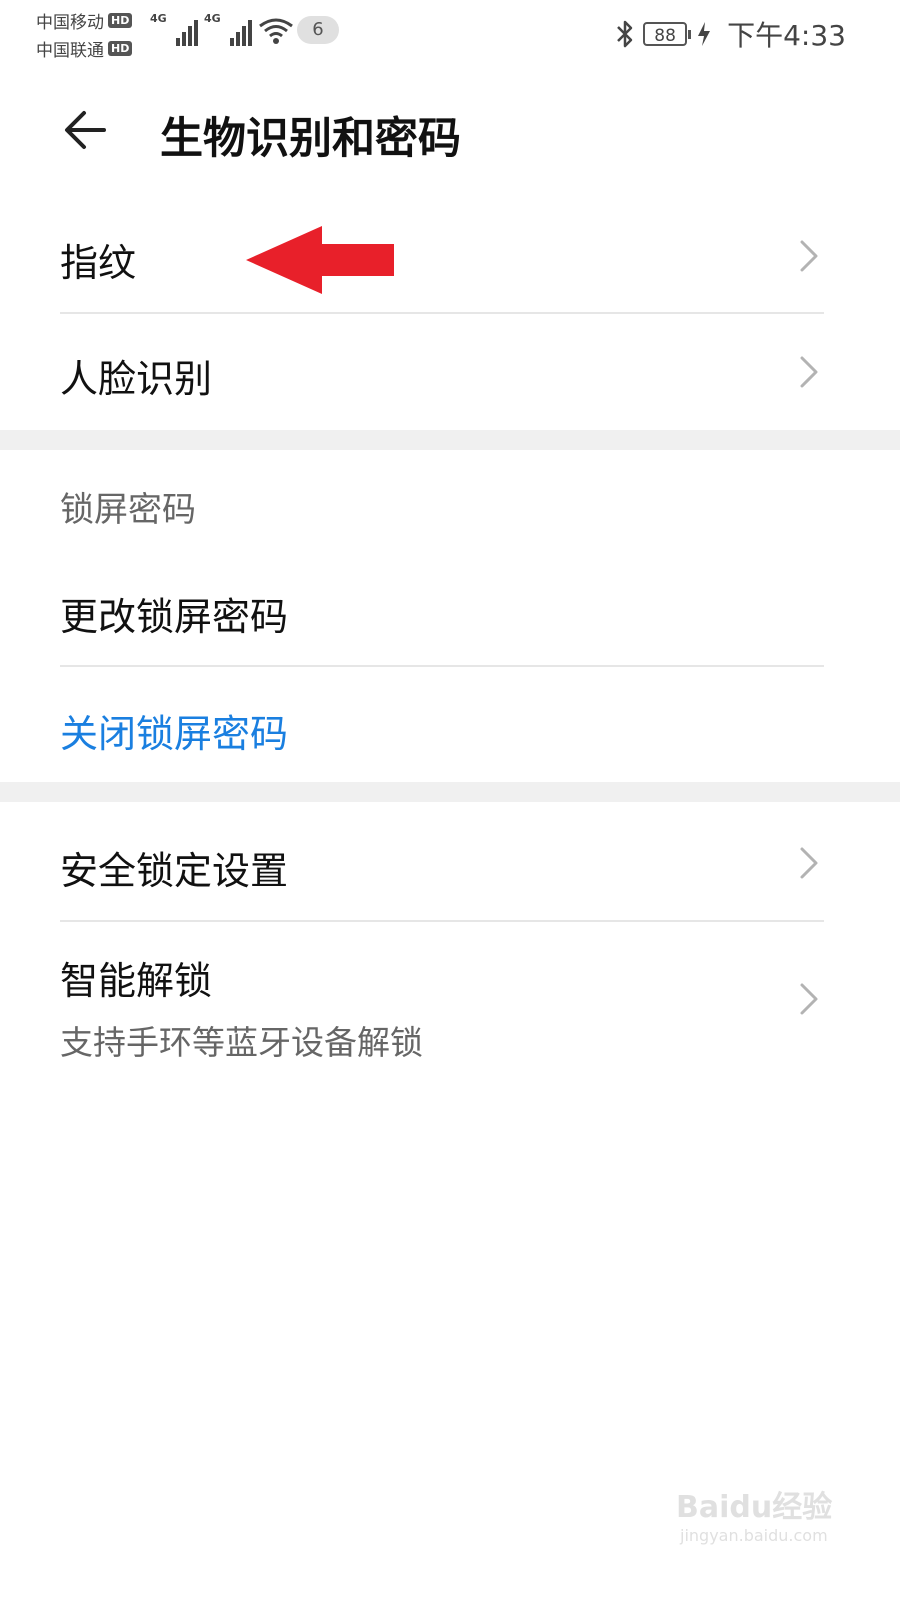 The height and width of the screenshot is (1600, 900). What do you see at coordinates (310, 139) in the screenshot?
I see `page-title: 生物识别和密码` at bounding box center [310, 139].